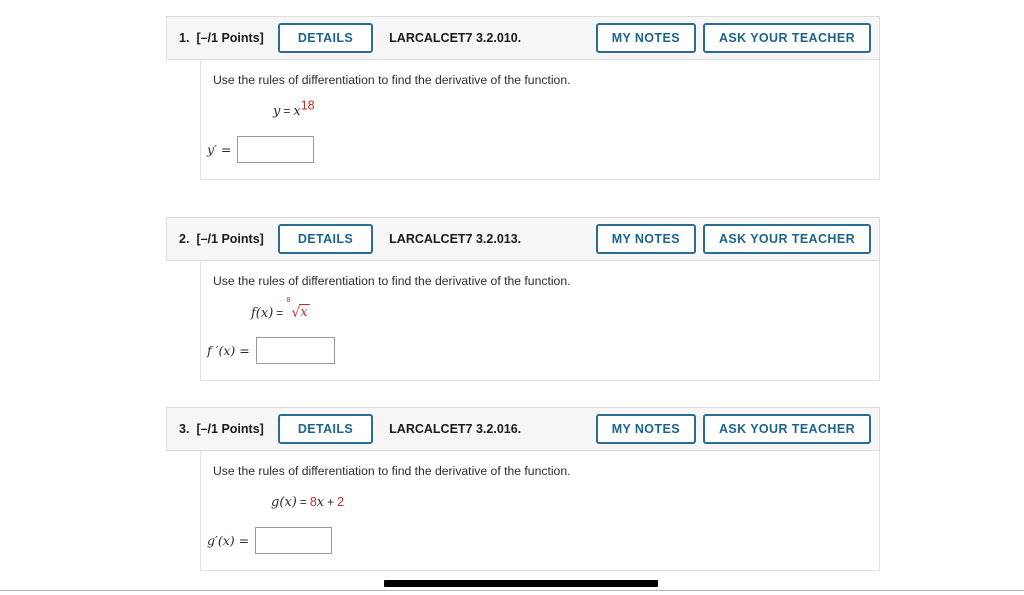 The image size is (1024, 595). Describe the element at coordinates (786, 429) in the screenshot. I see `ask-your-teacher-button-3: ASK YOUR TEACHER` at that location.